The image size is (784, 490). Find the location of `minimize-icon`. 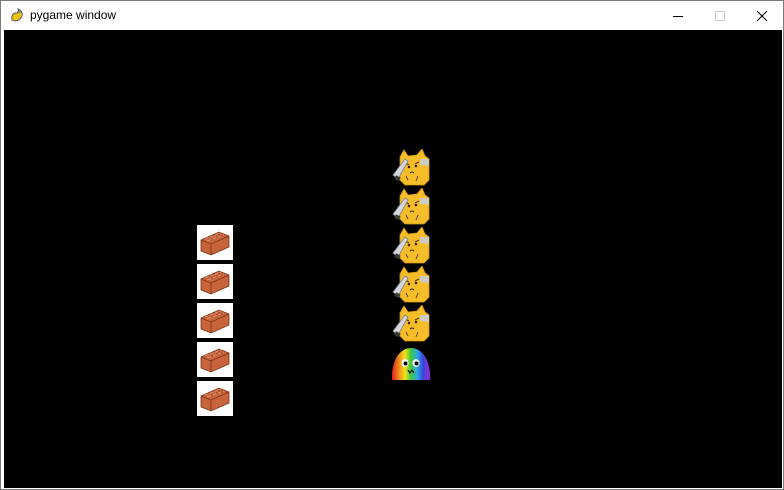

minimize-icon is located at coordinates (678, 16).